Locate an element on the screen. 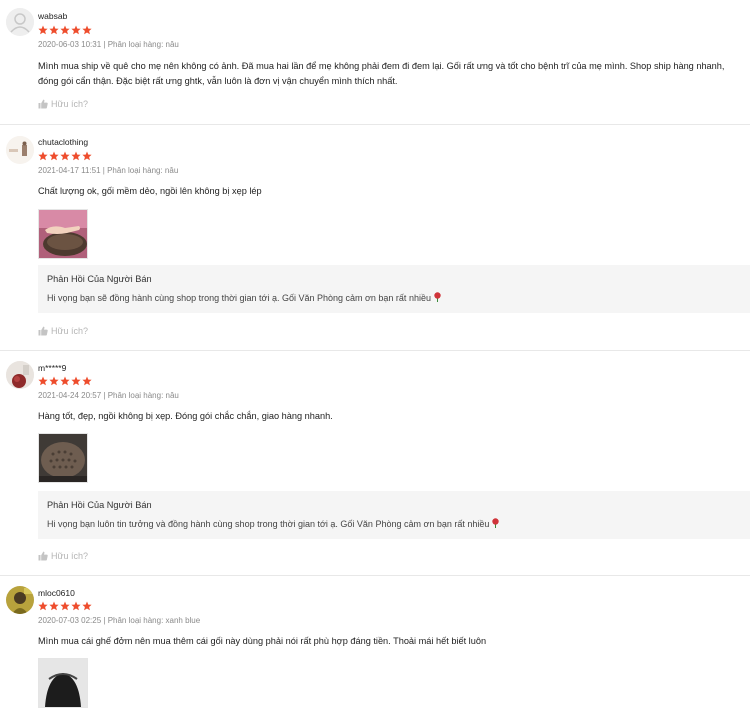  review-meta: 2021-04-17 11:51 | Phân loại hàng: nâu is located at coordinates (108, 170).